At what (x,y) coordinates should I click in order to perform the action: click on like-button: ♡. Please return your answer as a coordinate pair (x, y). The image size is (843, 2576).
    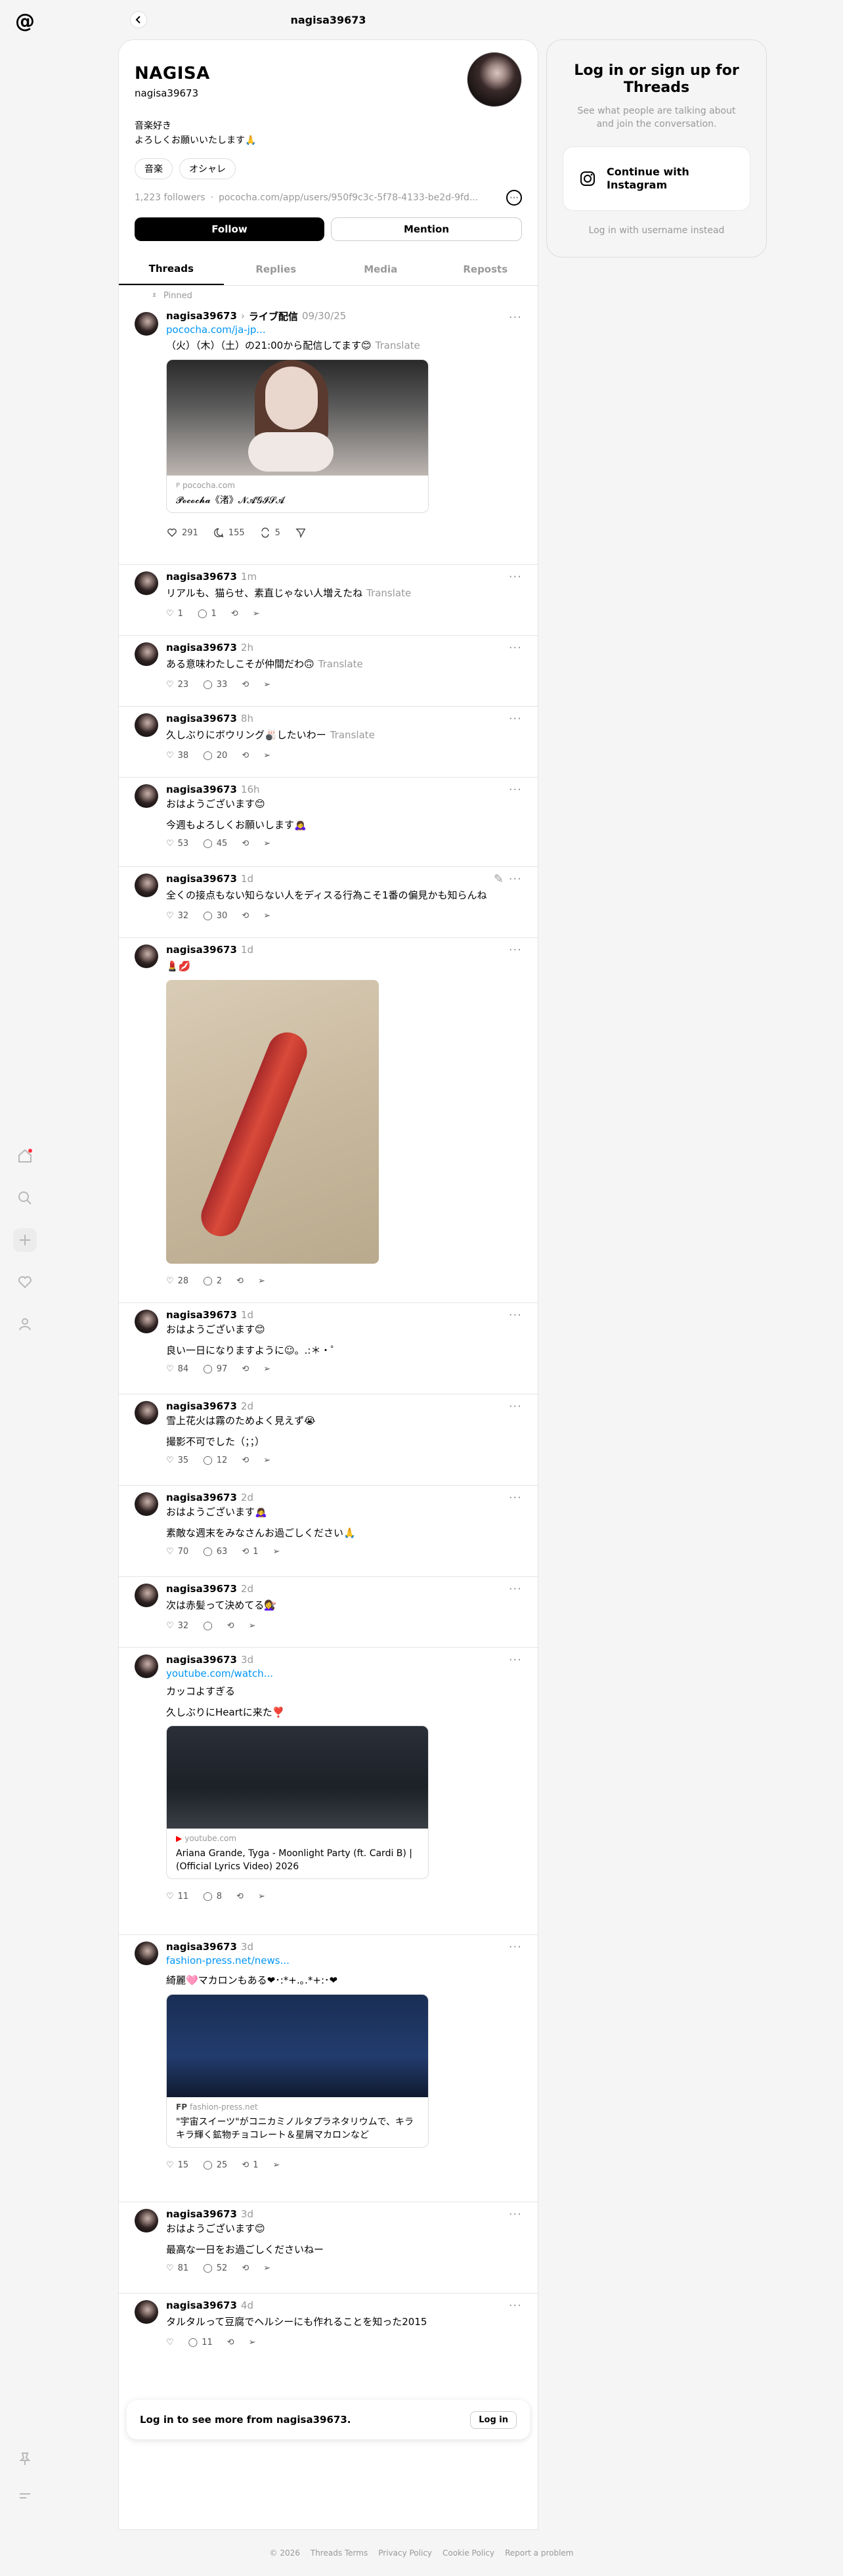
    Looking at the image, I should click on (170, 2342).